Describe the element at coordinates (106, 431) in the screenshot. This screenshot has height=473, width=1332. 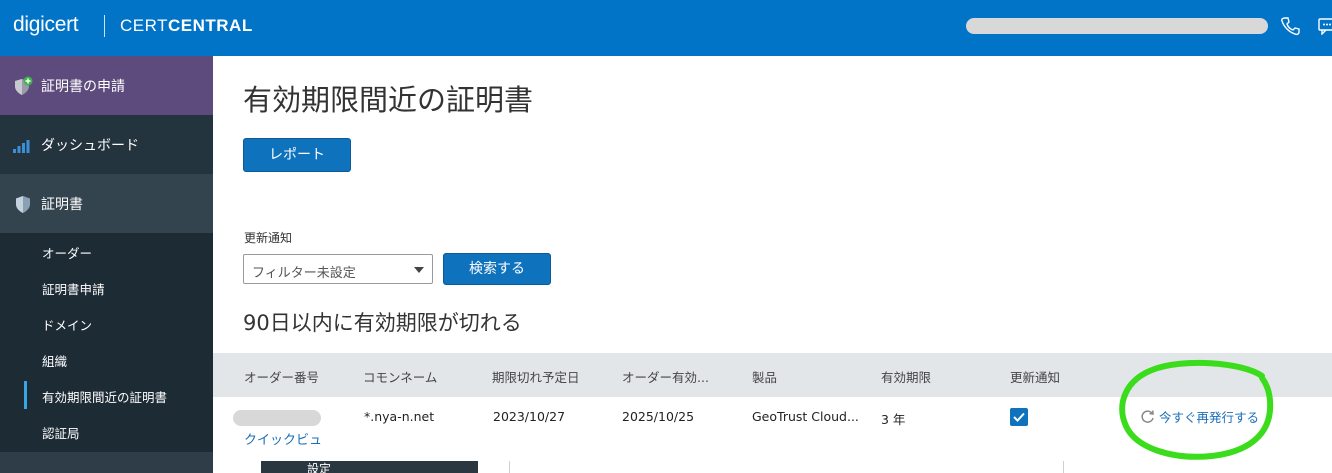
I see `sidebar-sub-cert-authority: 認証局` at that location.